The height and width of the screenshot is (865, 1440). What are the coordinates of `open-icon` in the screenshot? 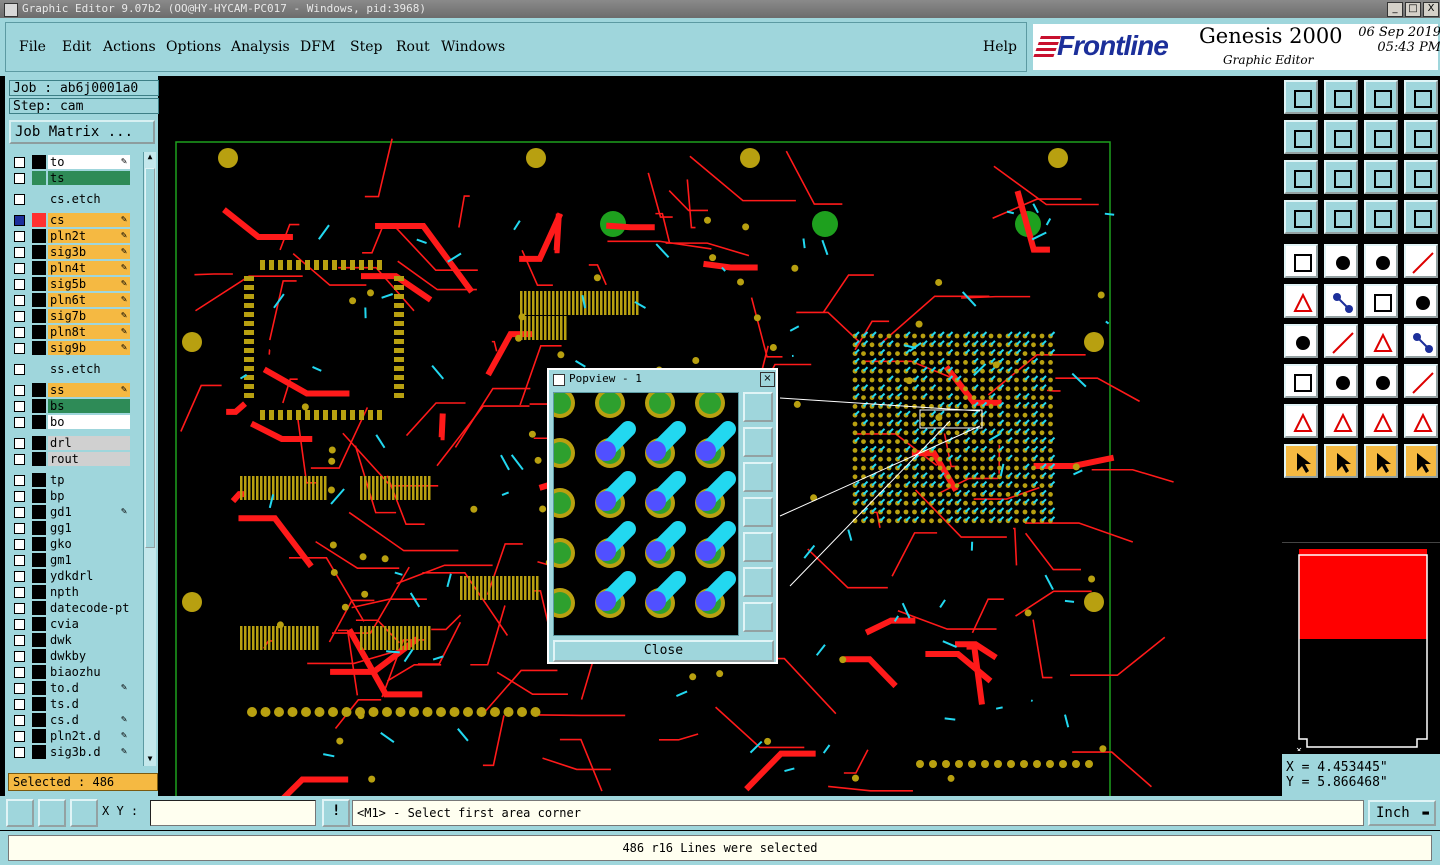 It's located at (1301, 97).